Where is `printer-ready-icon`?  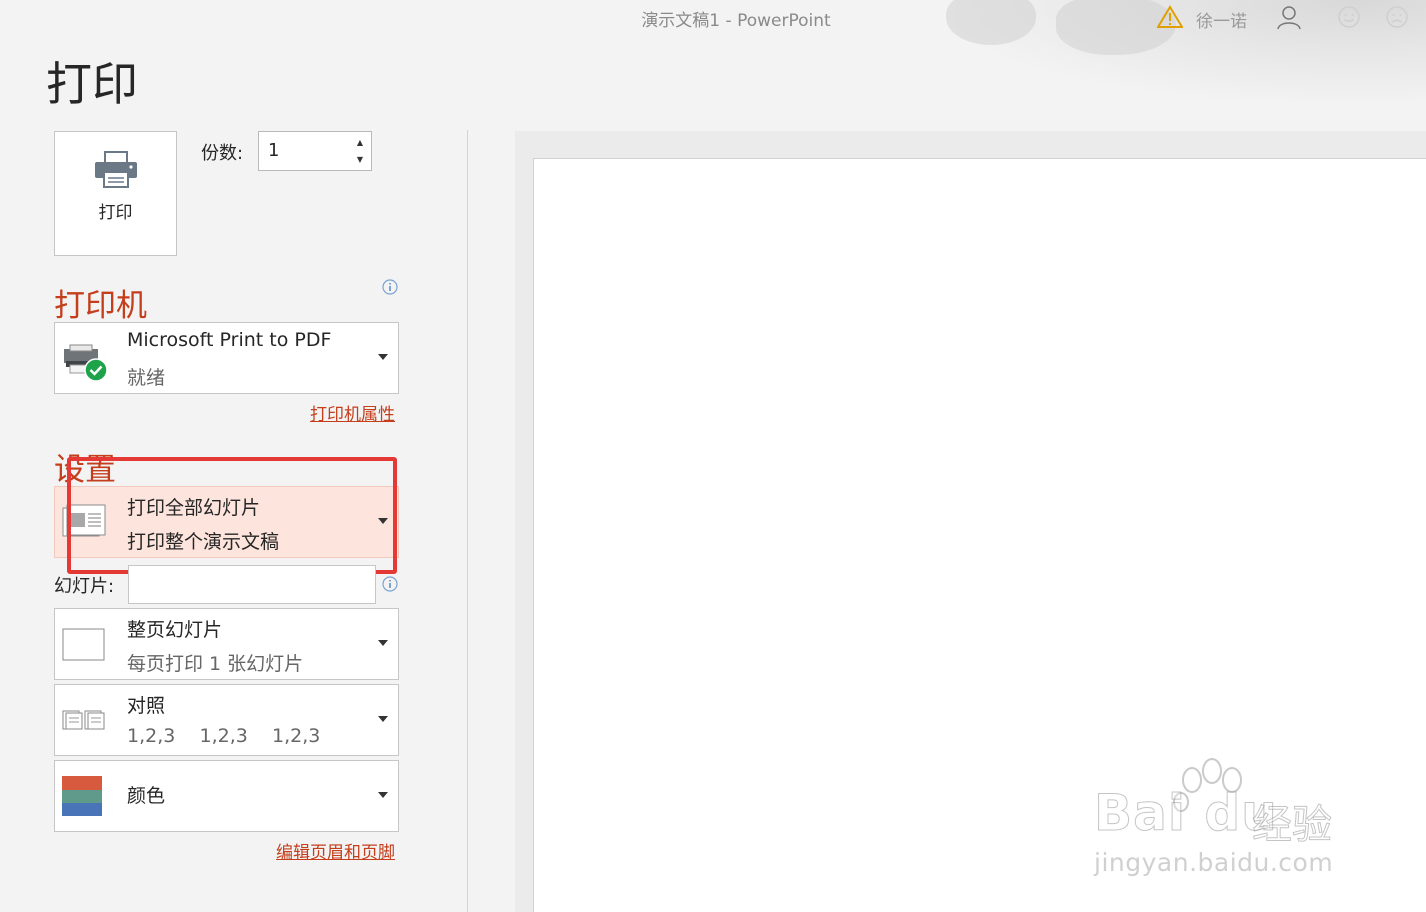 printer-ready-icon is located at coordinates (86, 363).